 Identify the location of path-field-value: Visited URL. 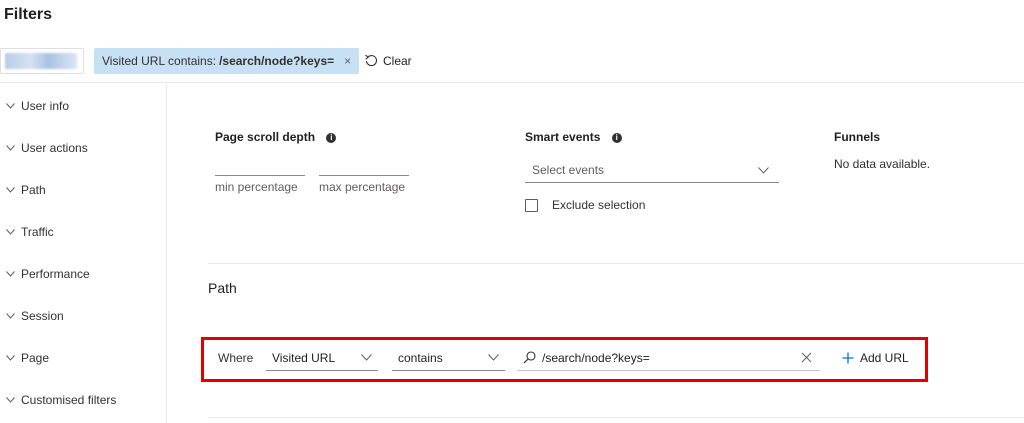
(304, 357).